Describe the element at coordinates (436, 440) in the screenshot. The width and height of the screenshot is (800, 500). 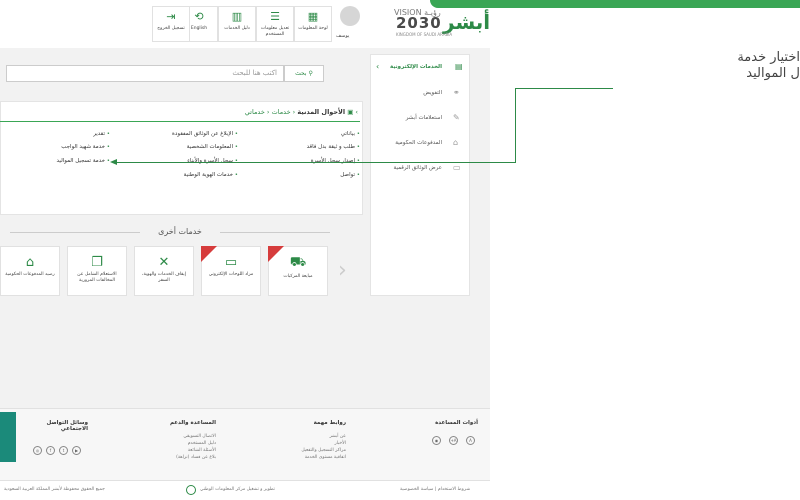
I see `eye-icon: ◉` at that location.